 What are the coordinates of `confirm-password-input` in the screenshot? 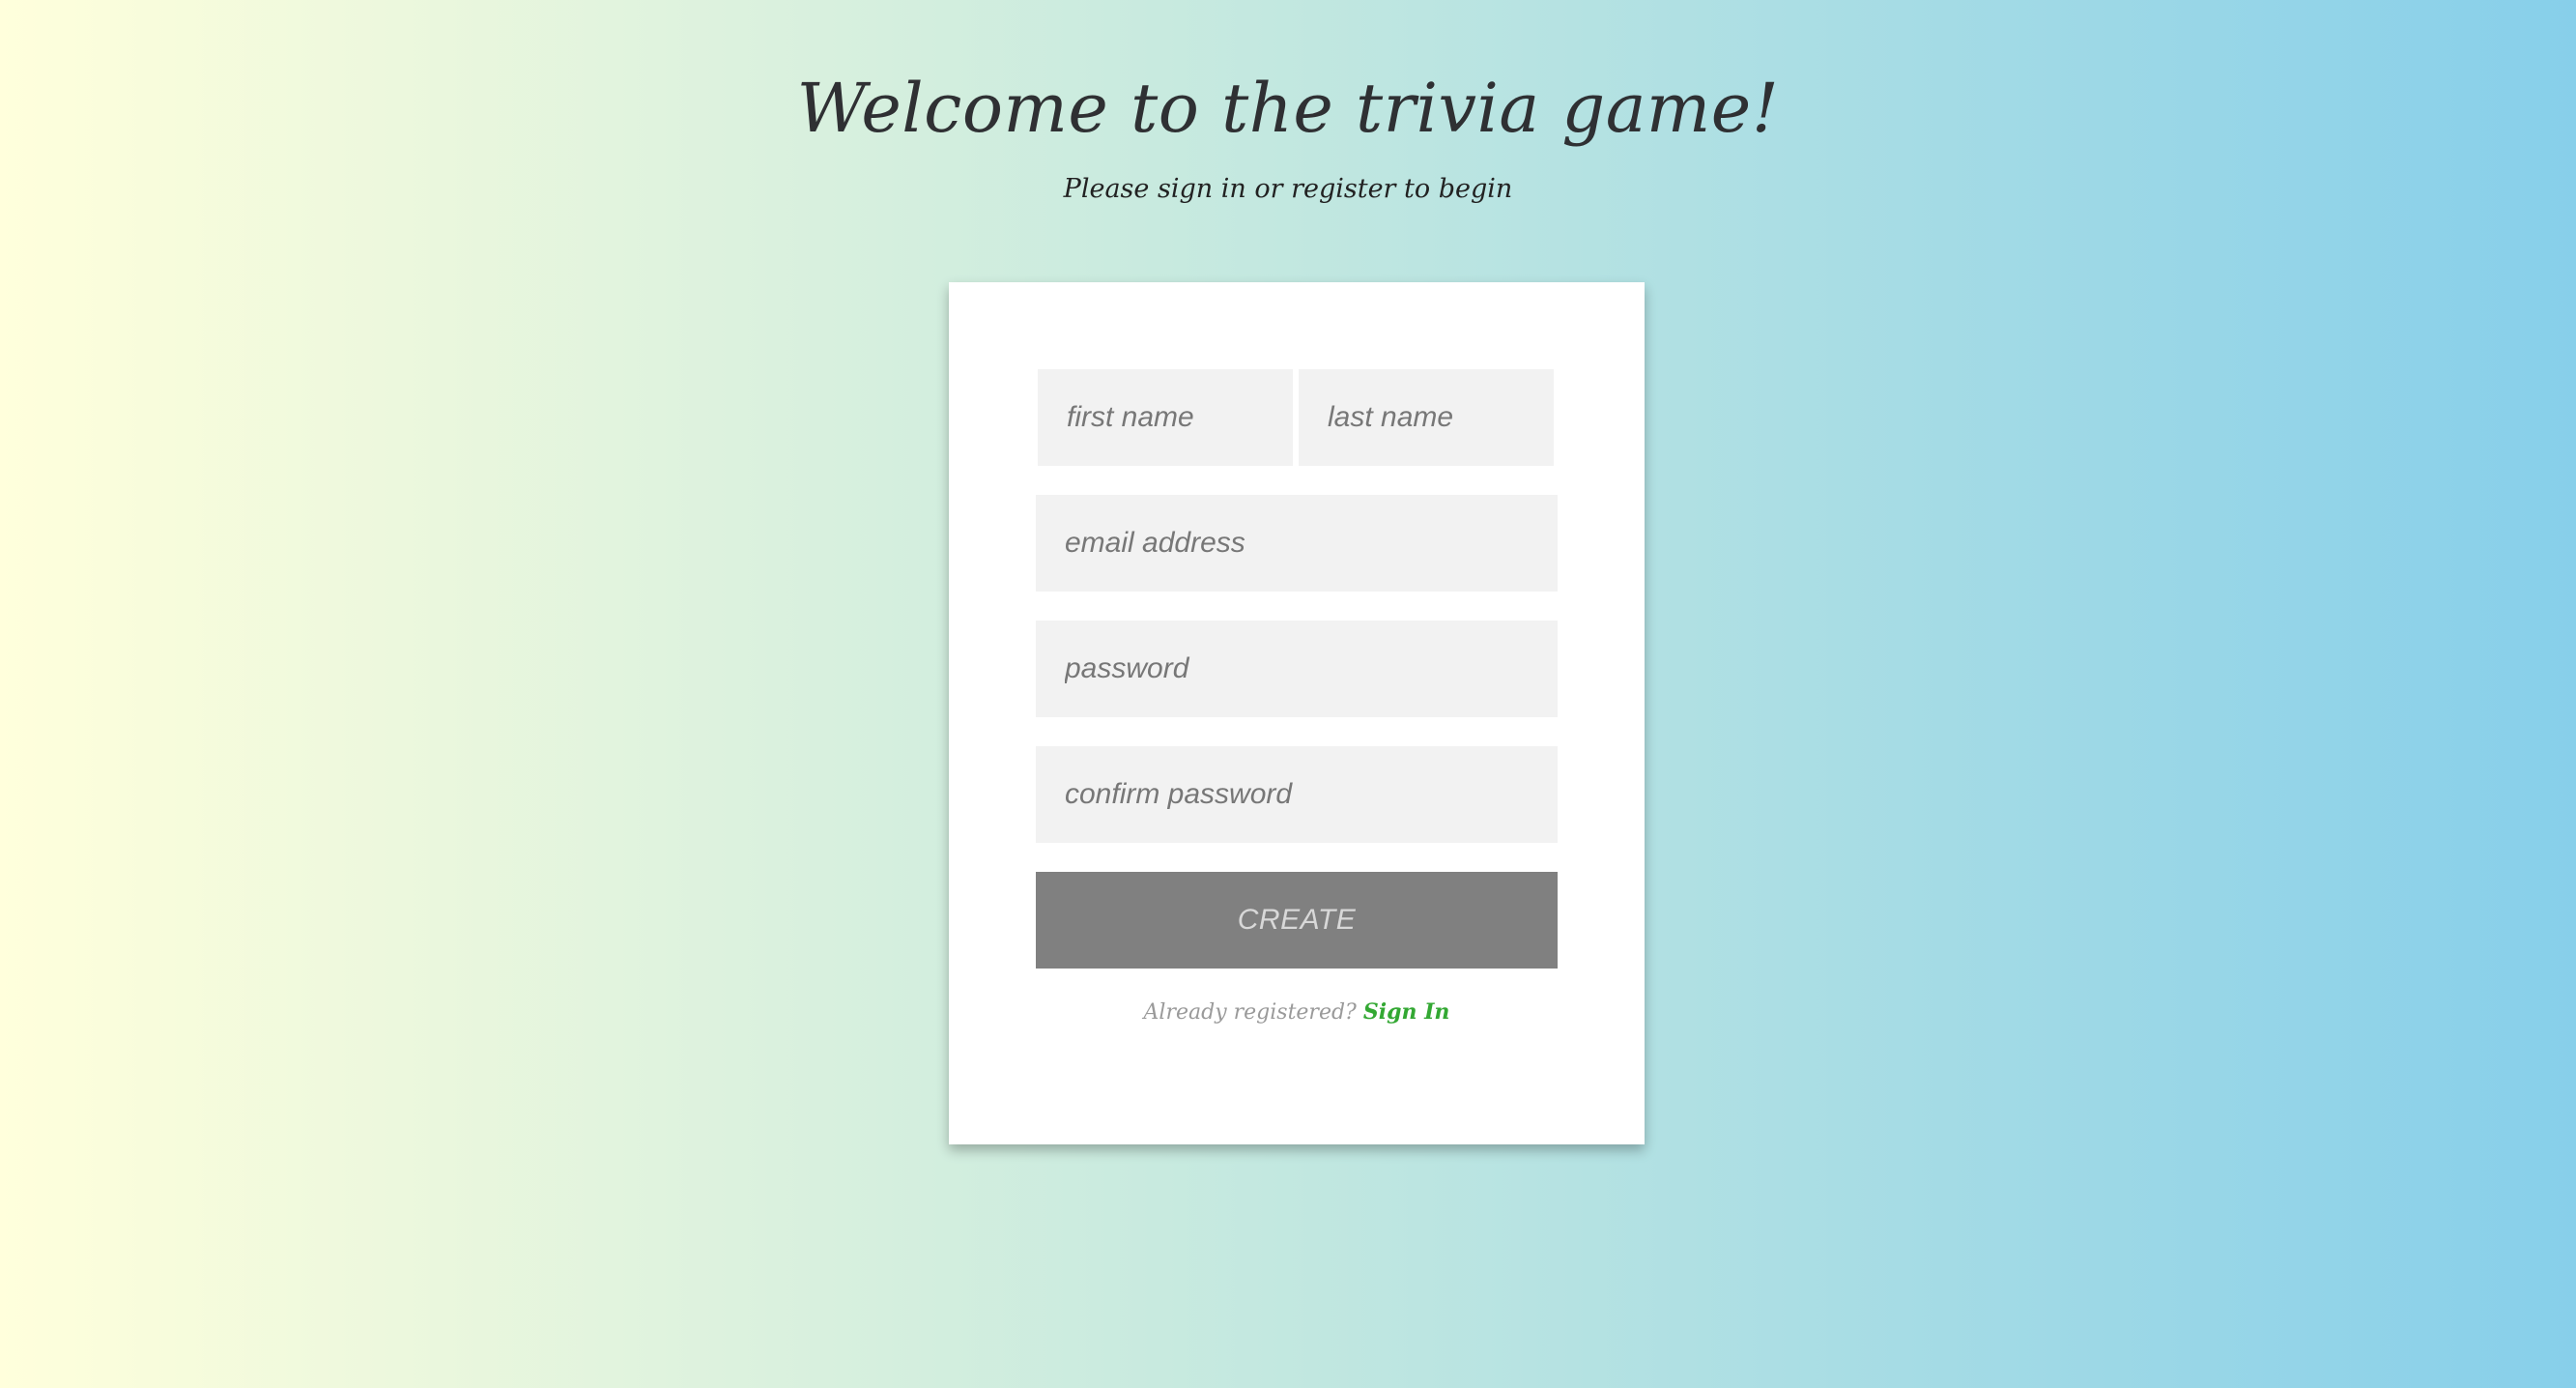 It's located at (1297, 794).